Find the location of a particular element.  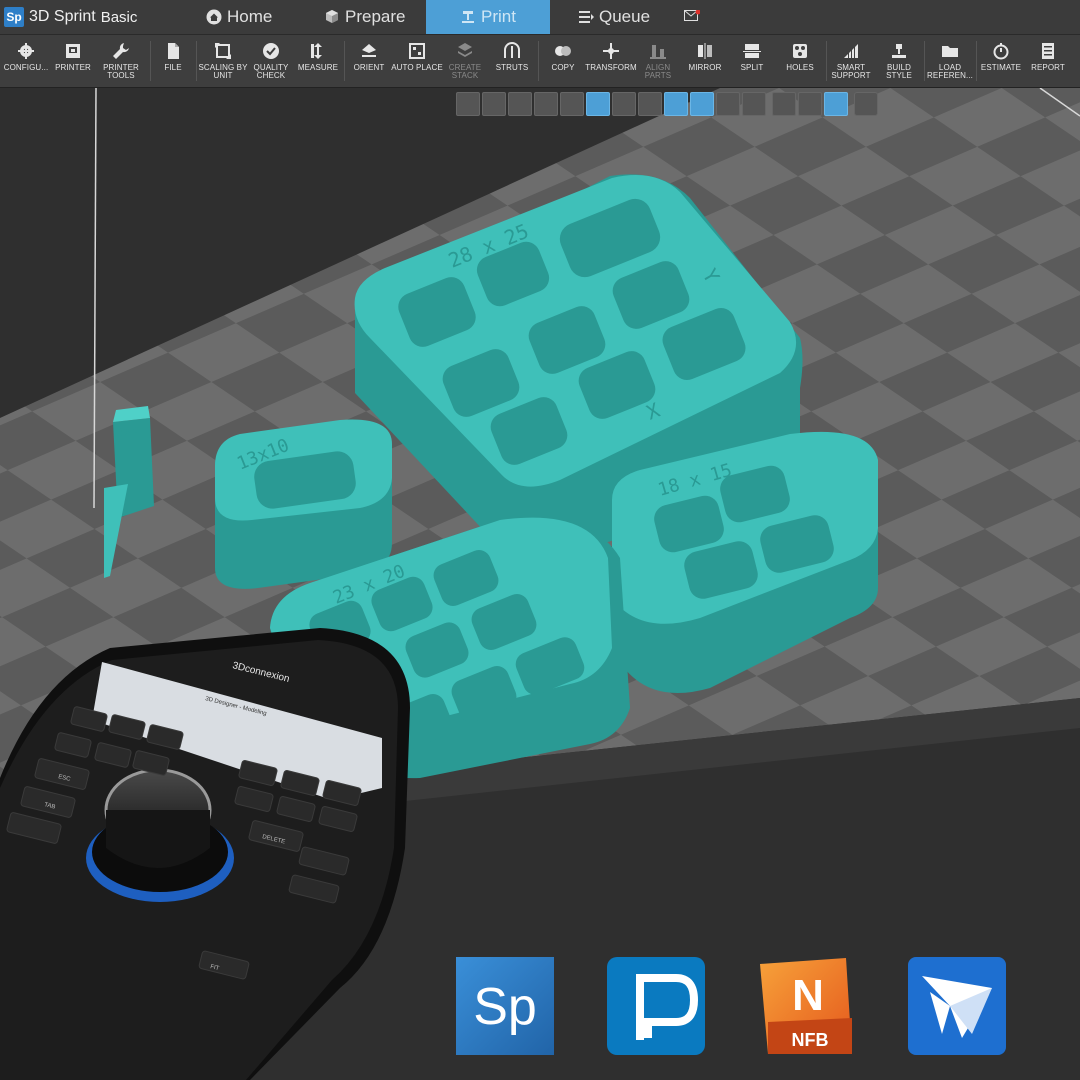

file-button: FILE is located at coordinates (173, 61).